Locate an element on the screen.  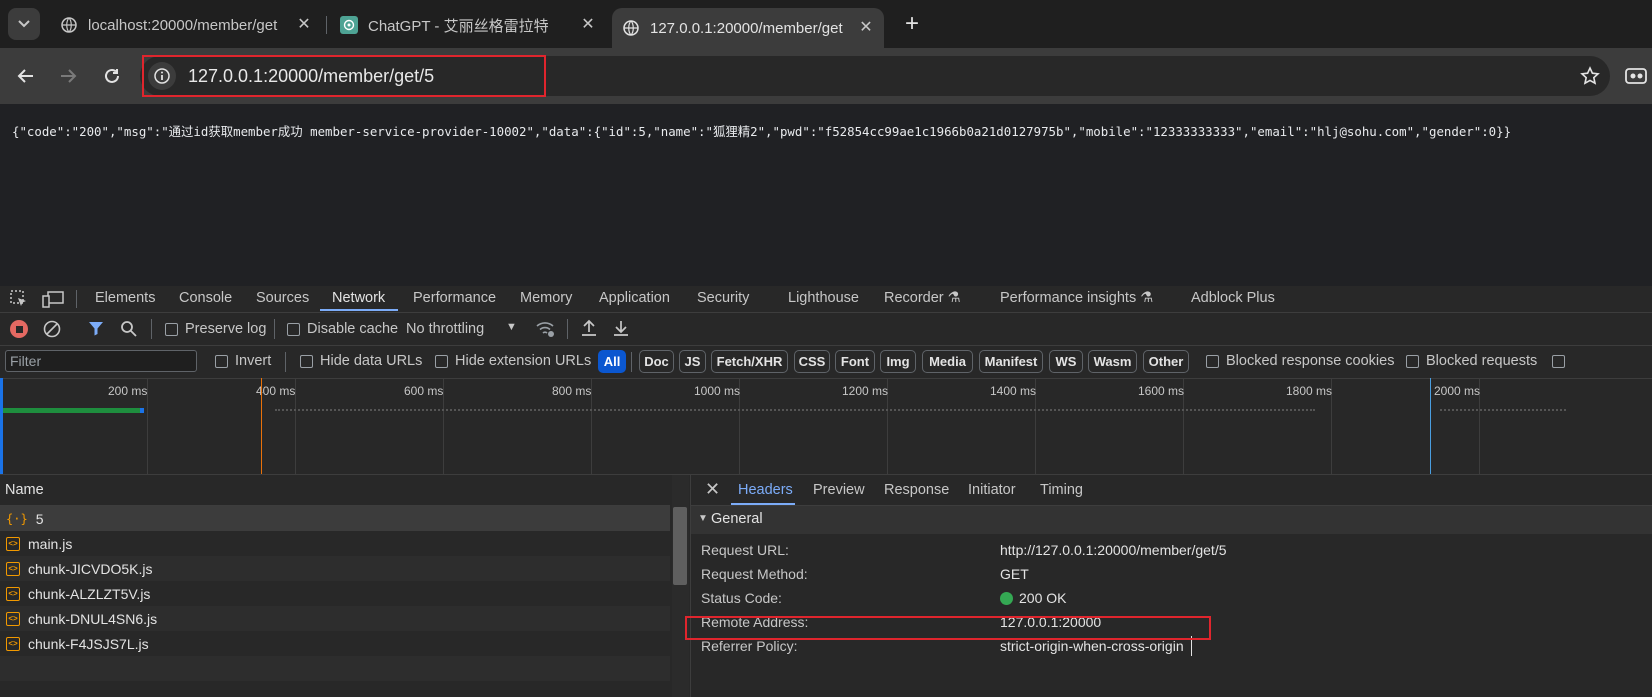
request-row: <> chunk-DNUL4SN6.js is located at coordinates (335, 618).